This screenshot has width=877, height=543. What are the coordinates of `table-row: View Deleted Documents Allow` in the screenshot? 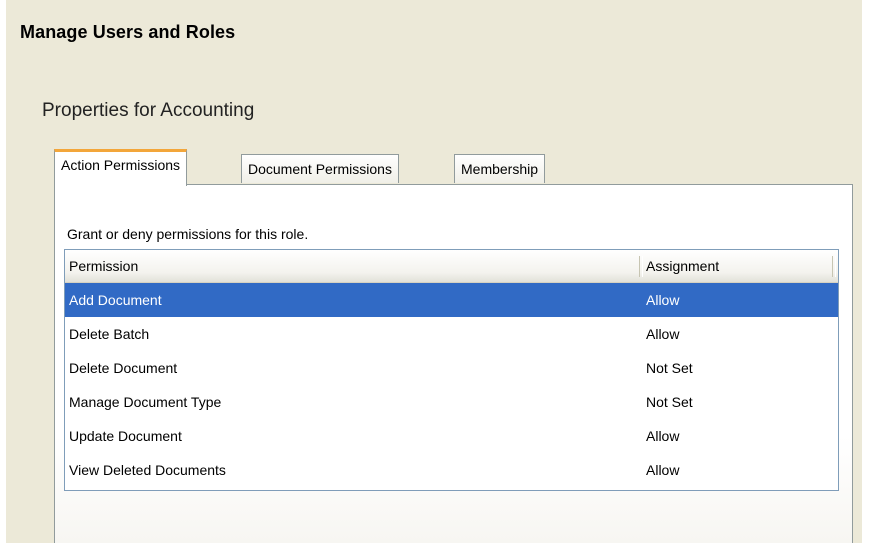 It's located at (451, 470).